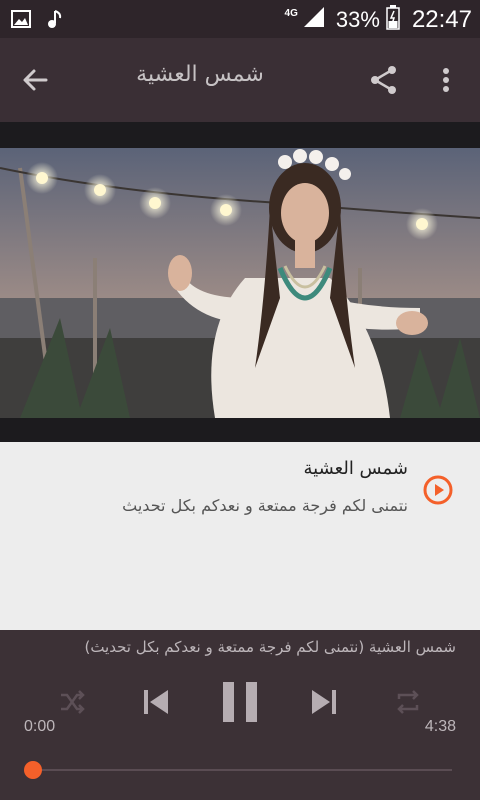 The image size is (480, 800). I want to click on more-vert-icon, so click(446, 85).